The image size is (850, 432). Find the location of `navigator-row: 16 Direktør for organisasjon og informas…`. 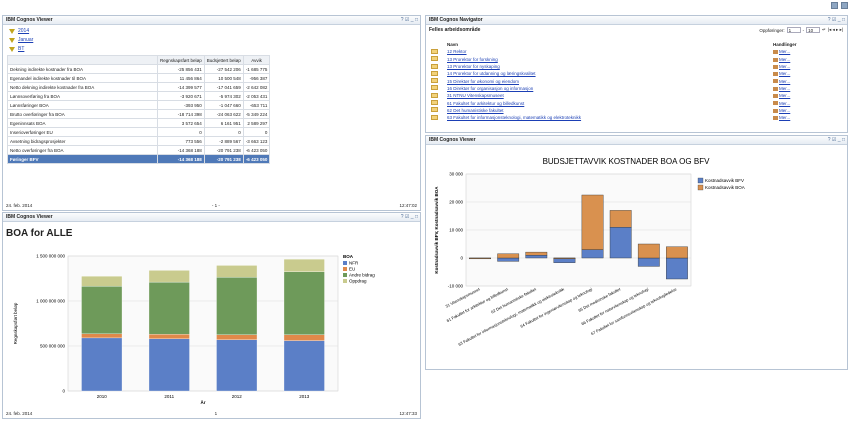

navigator-row: 16 Direktør for organisasjon og informas… is located at coordinates (635, 88).